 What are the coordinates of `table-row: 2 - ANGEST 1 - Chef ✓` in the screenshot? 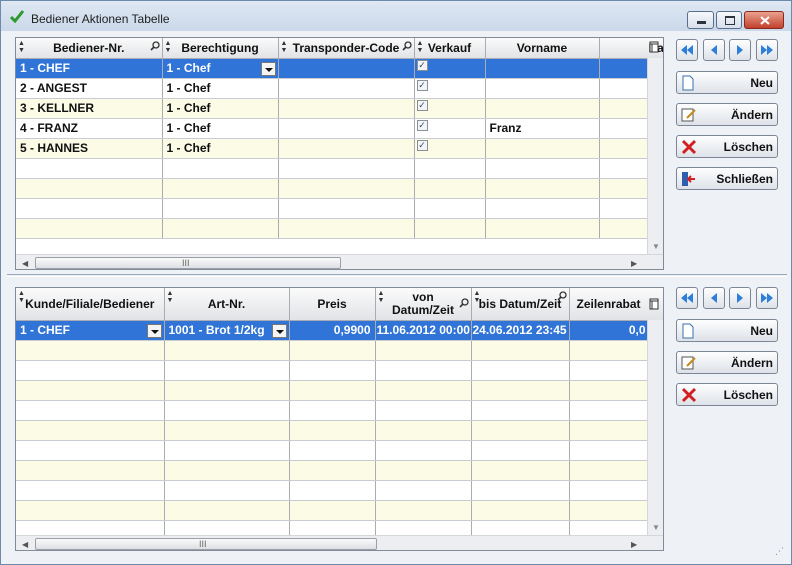 It's located at (339, 88).